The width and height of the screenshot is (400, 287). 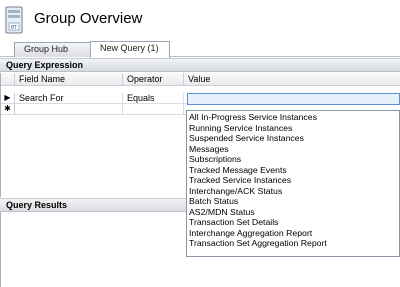 What do you see at coordinates (88, 18) in the screenshot?
I see `window-title: Group Overview` at bounding box center [88, 18].